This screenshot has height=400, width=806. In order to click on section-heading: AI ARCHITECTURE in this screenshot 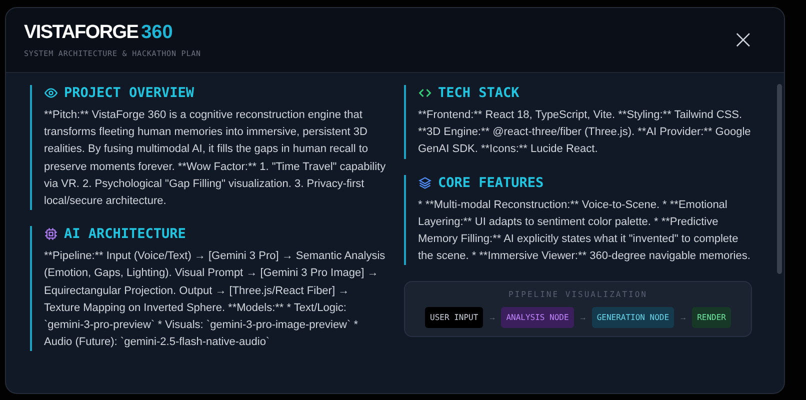, I will do `click(125, 234)`.